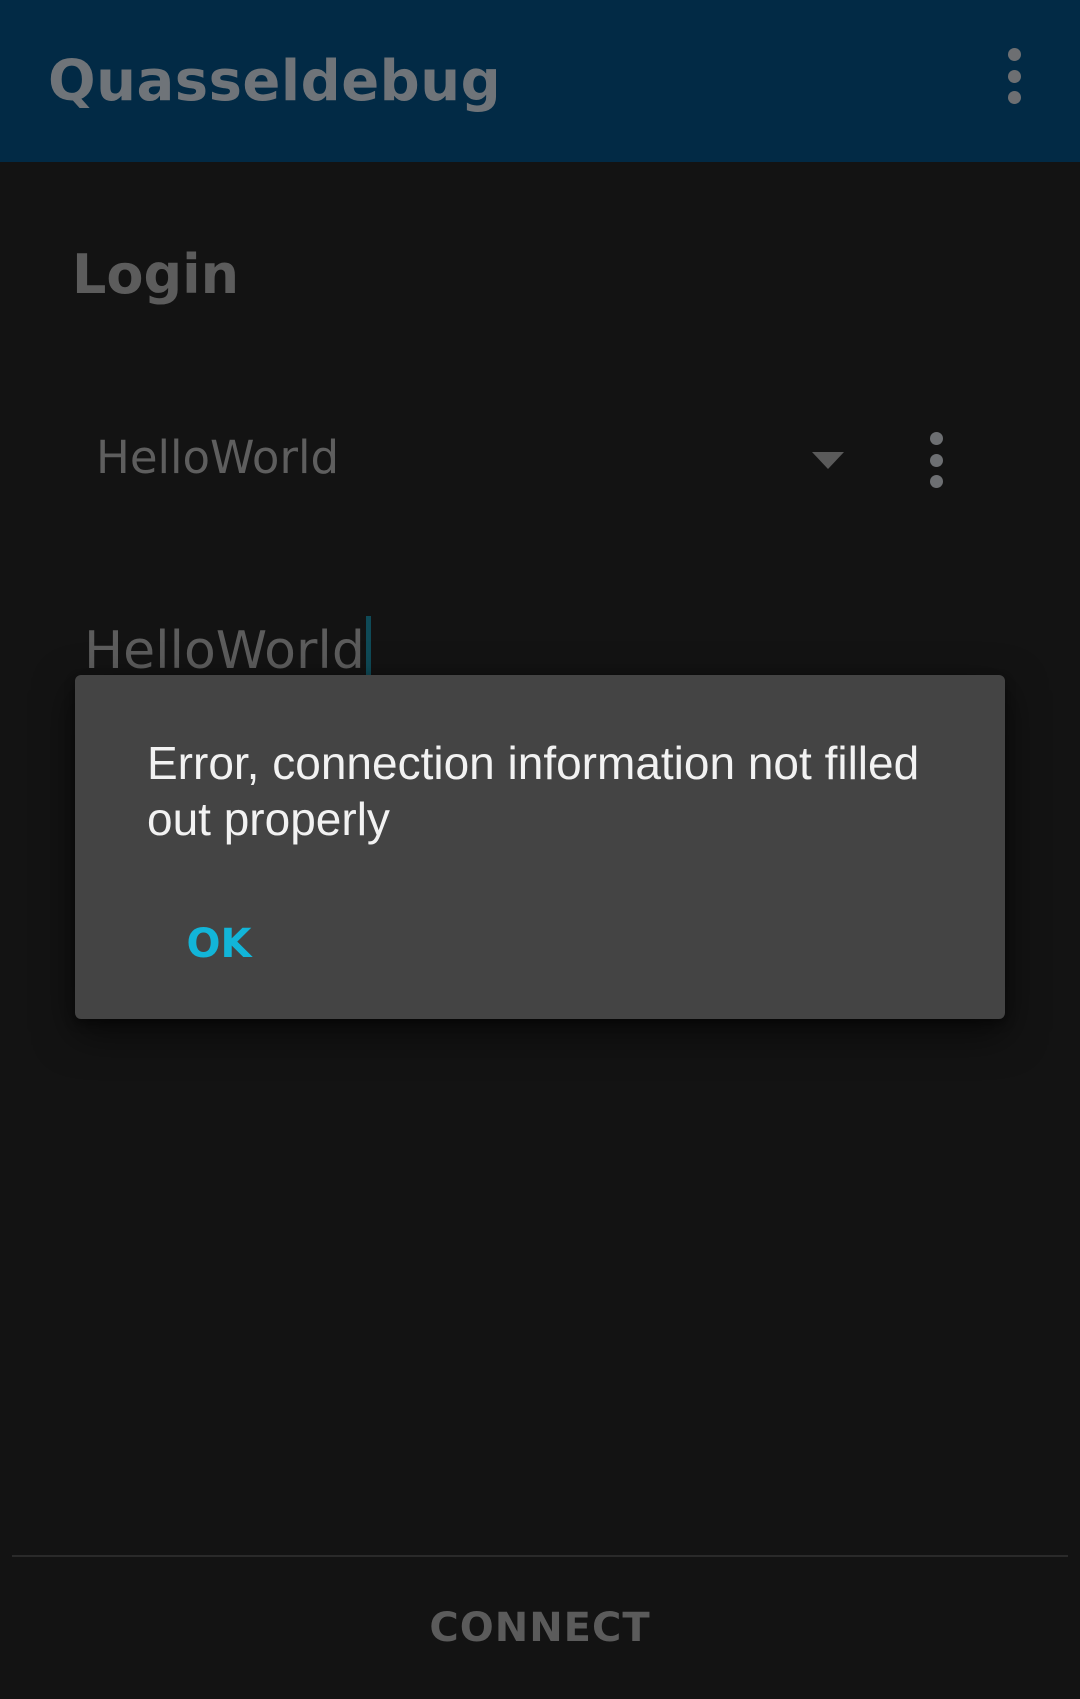  I want to click on dialog-ok-button: OK, so click(219, 944).